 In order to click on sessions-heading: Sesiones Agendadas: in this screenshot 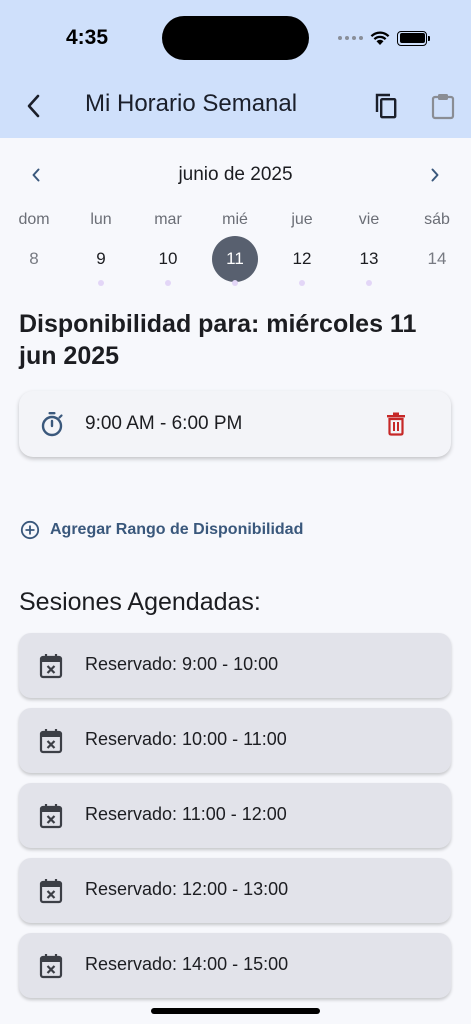, I will do `click(140, 602)`.